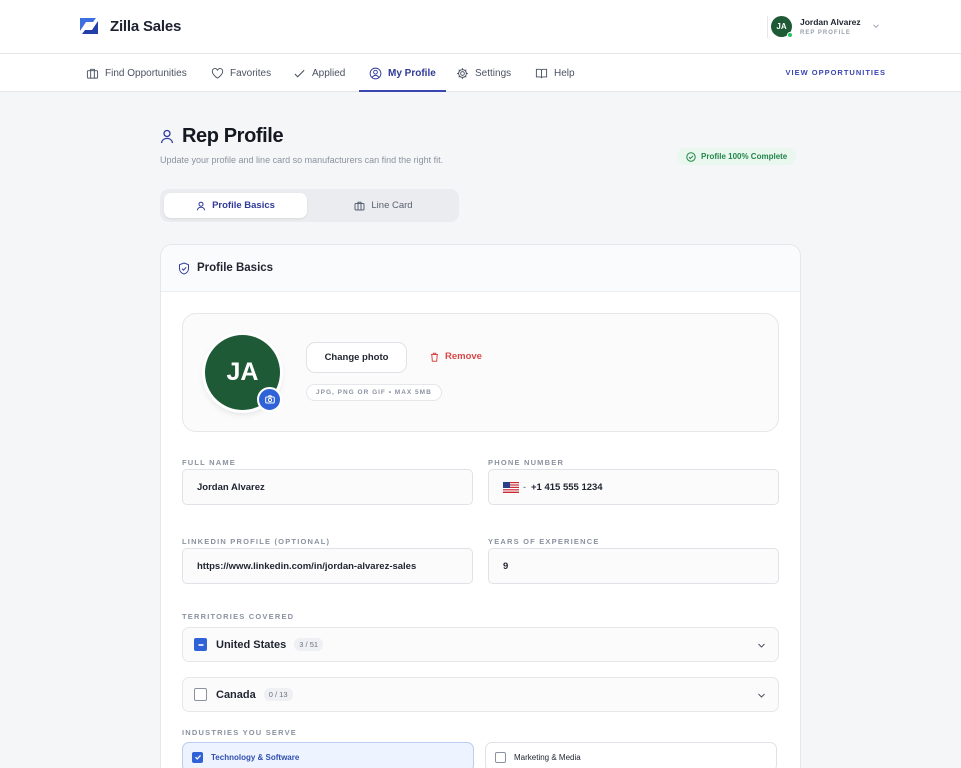 The height and width of the screenshot is (768, 961). I want to click on header-divider, so click(767, 27).